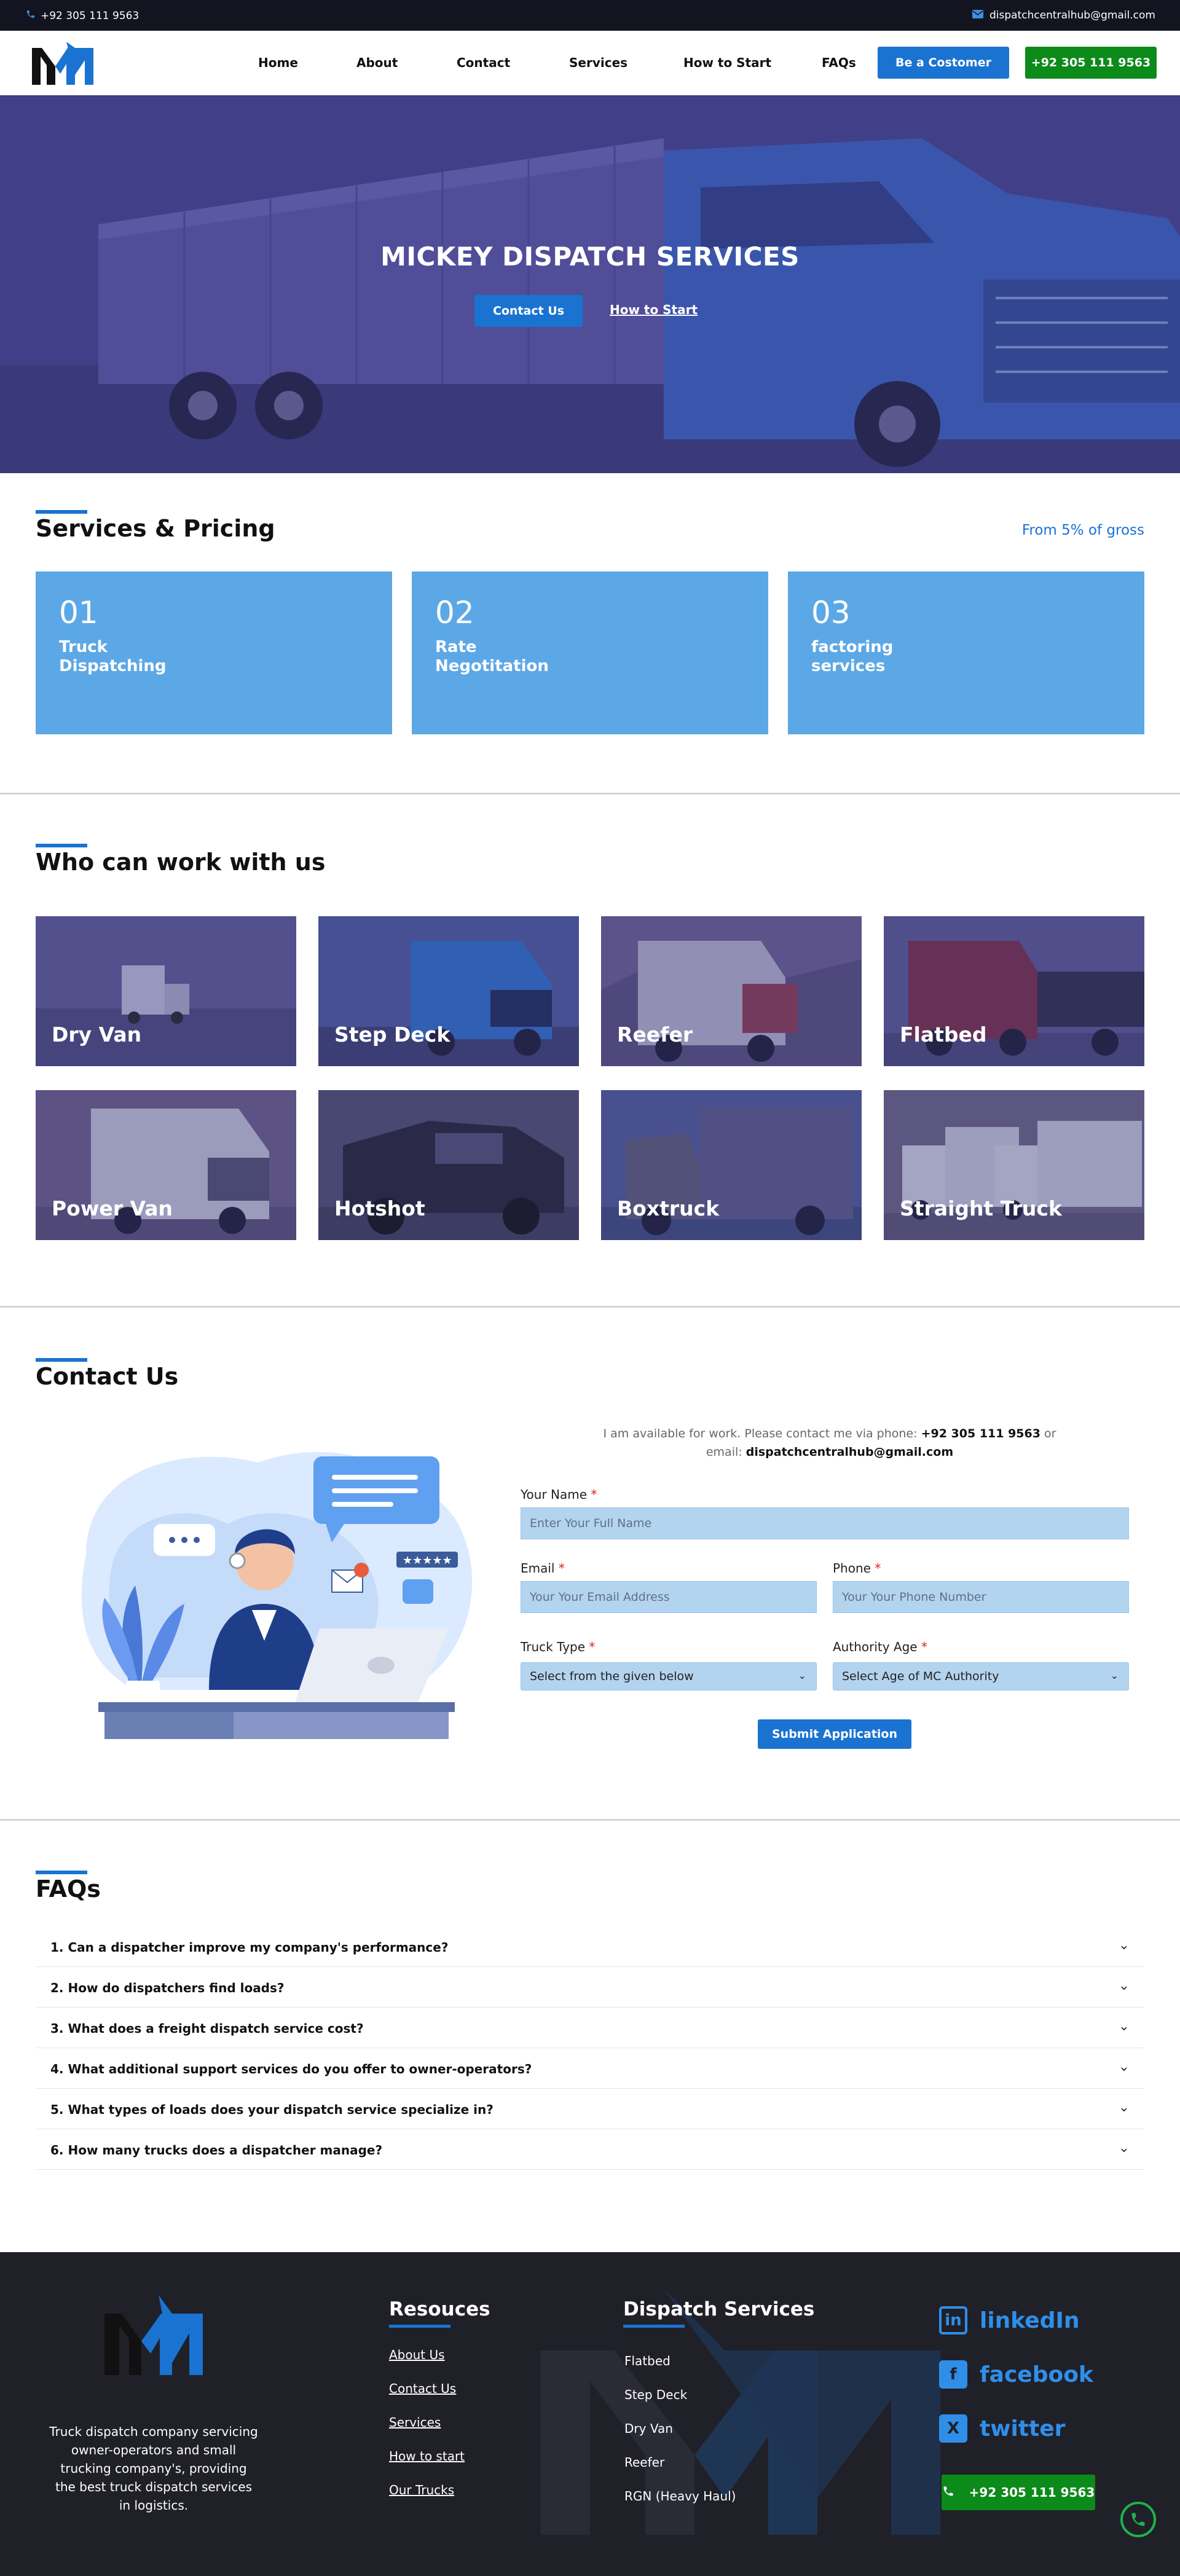 The width and height of the screenshot is (1180, 2576). What do you see at coordinates (839, 62) in the screenshot?
I see `nav-link-faqs: FAQs` at bounding box center [839, 62].